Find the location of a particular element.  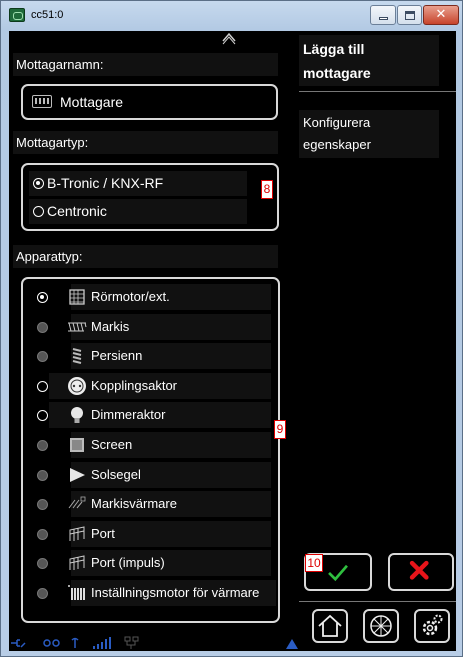

title-divider is located at coordinates (377, 91).